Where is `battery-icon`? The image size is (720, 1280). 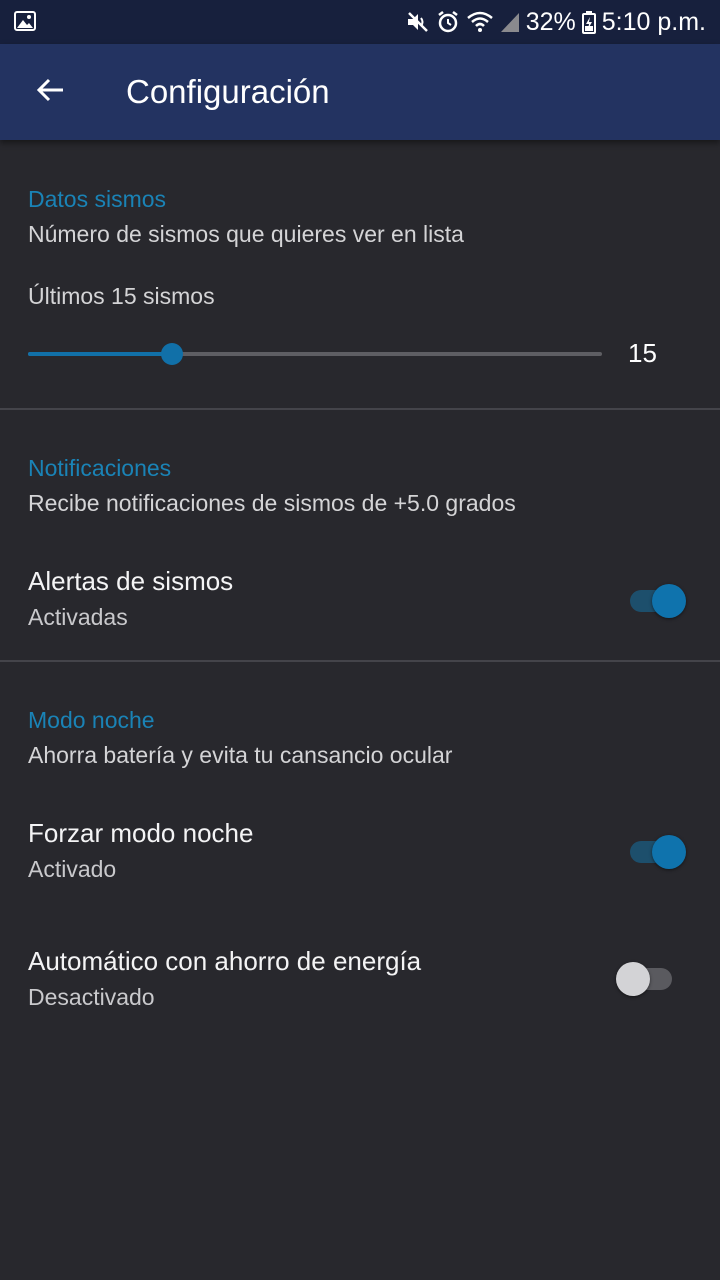 battery-icon is located at coordinates (588, 22).